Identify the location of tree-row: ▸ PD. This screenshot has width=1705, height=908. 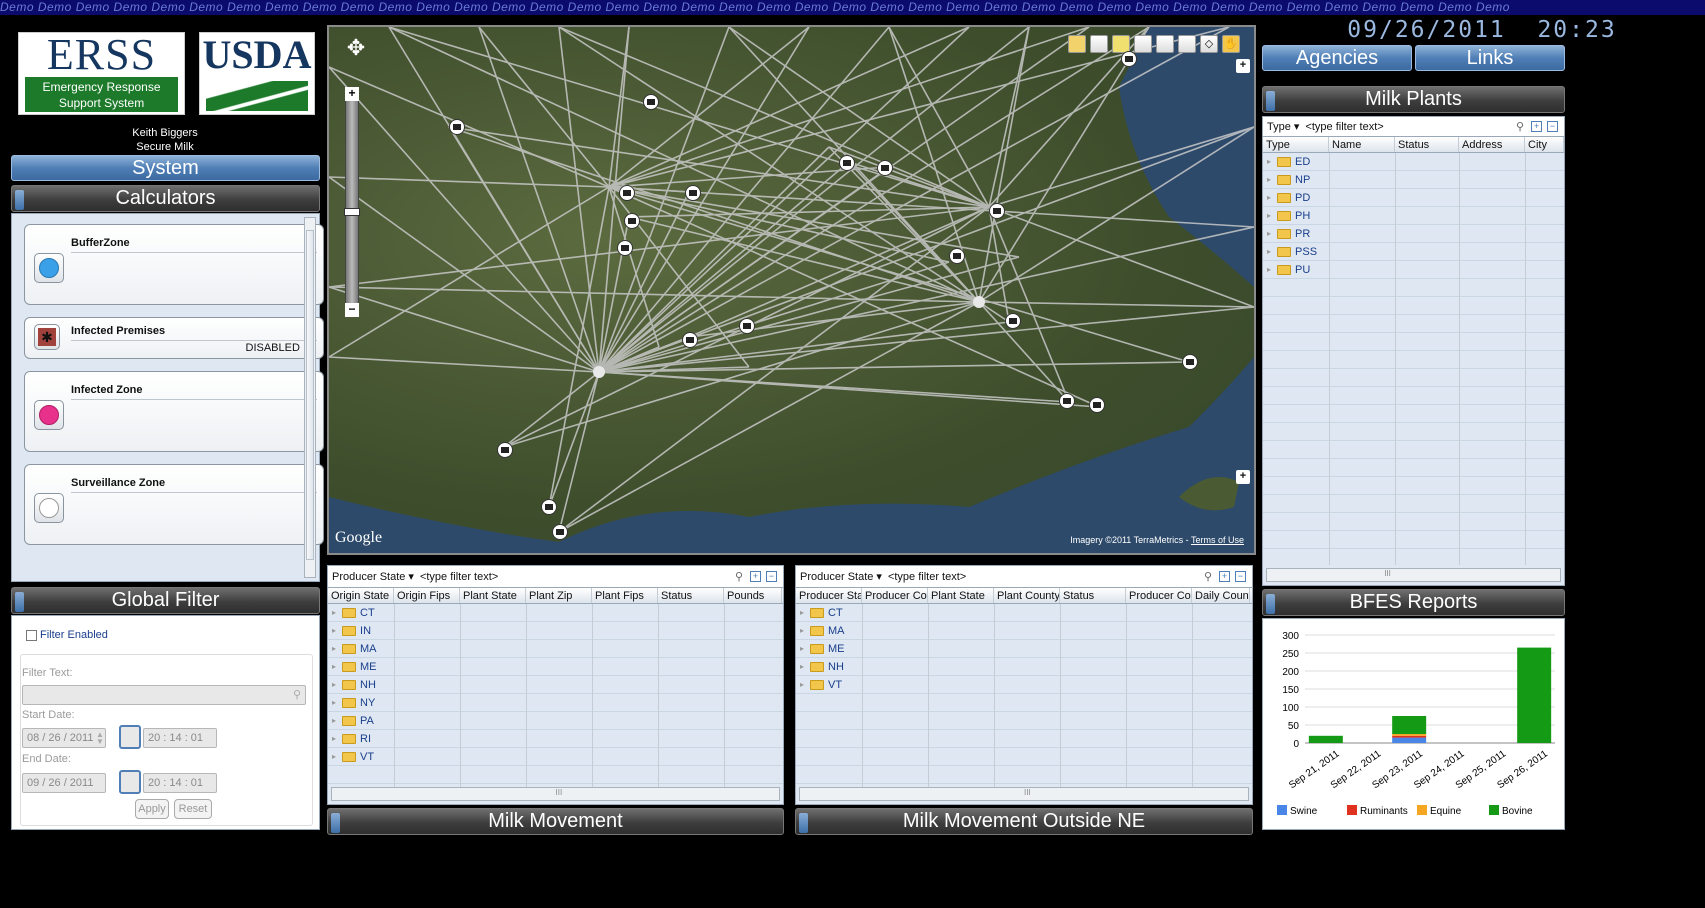
(1413, 198).